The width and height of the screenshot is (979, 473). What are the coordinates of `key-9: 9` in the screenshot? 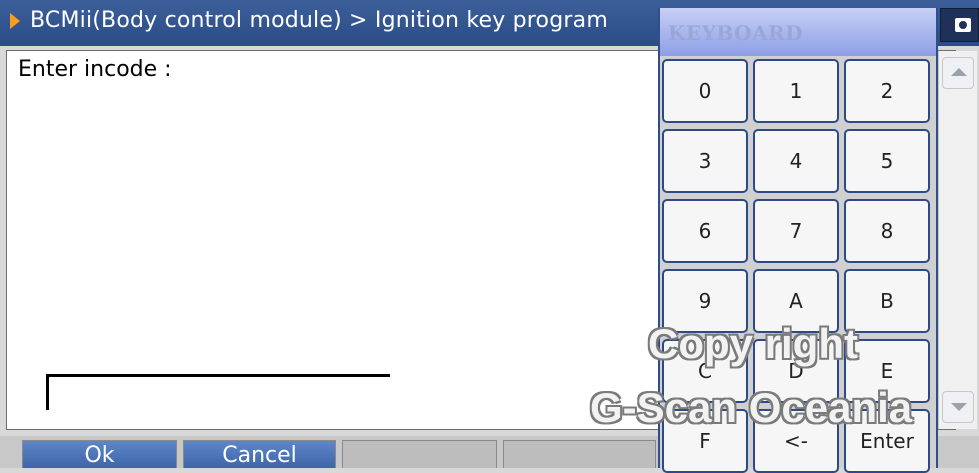 It's located at (705, 301).